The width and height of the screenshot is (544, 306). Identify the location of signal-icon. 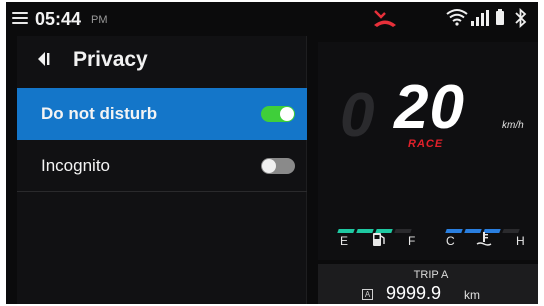
(480, 18).